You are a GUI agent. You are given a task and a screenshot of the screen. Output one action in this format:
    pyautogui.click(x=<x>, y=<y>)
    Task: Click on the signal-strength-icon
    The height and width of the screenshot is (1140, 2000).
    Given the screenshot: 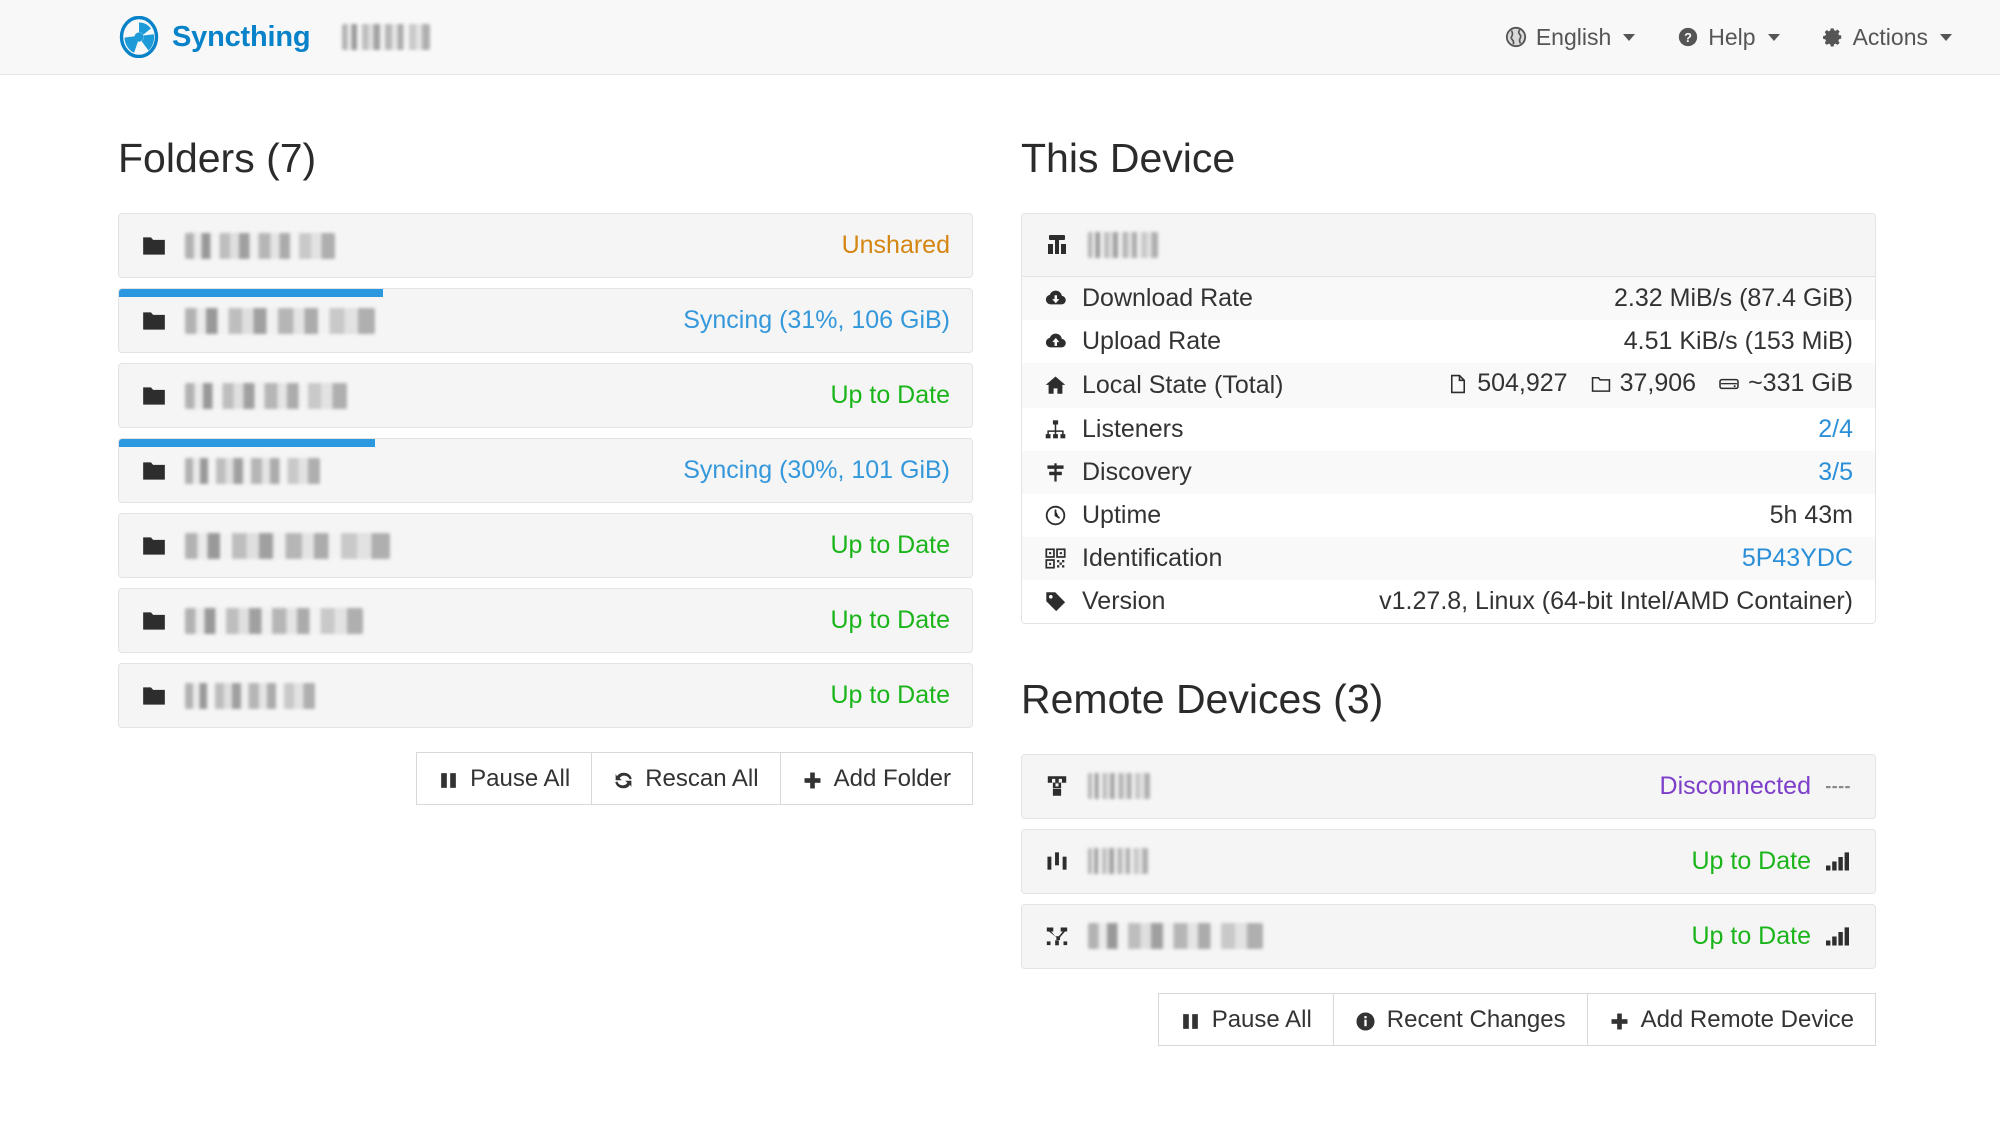 What is the action you would take?
    pyautogui.click(x=1839, y=861)
    